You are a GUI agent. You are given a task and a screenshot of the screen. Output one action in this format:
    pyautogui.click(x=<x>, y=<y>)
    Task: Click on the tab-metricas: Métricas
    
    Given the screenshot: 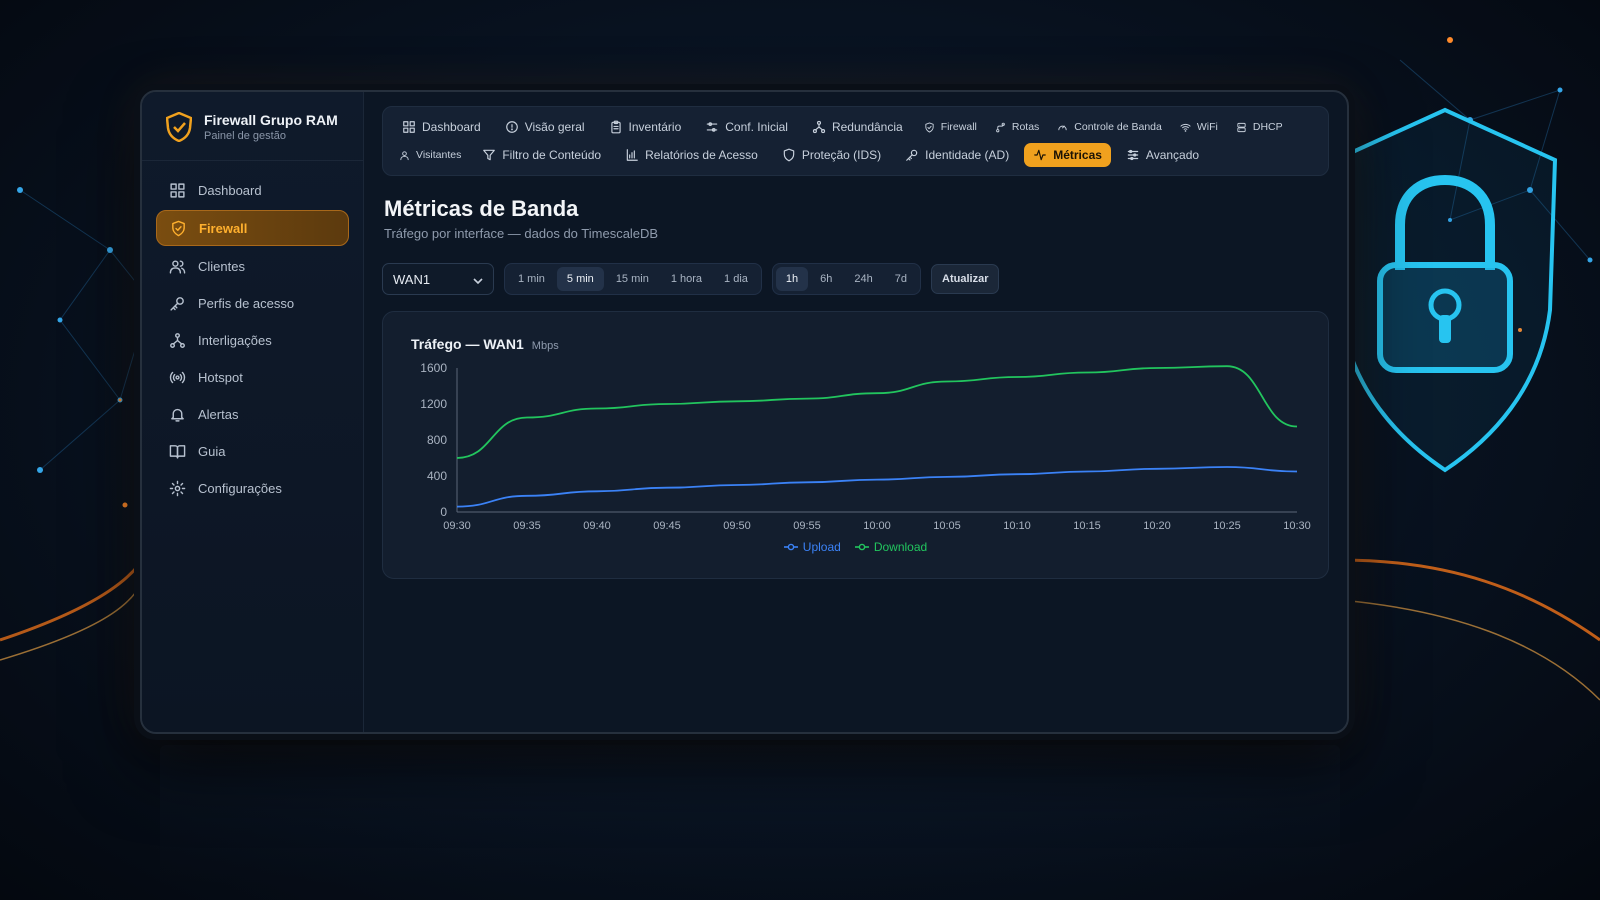 What is the action you would take?
    pyautogui.click(x=1067, y=155)
    